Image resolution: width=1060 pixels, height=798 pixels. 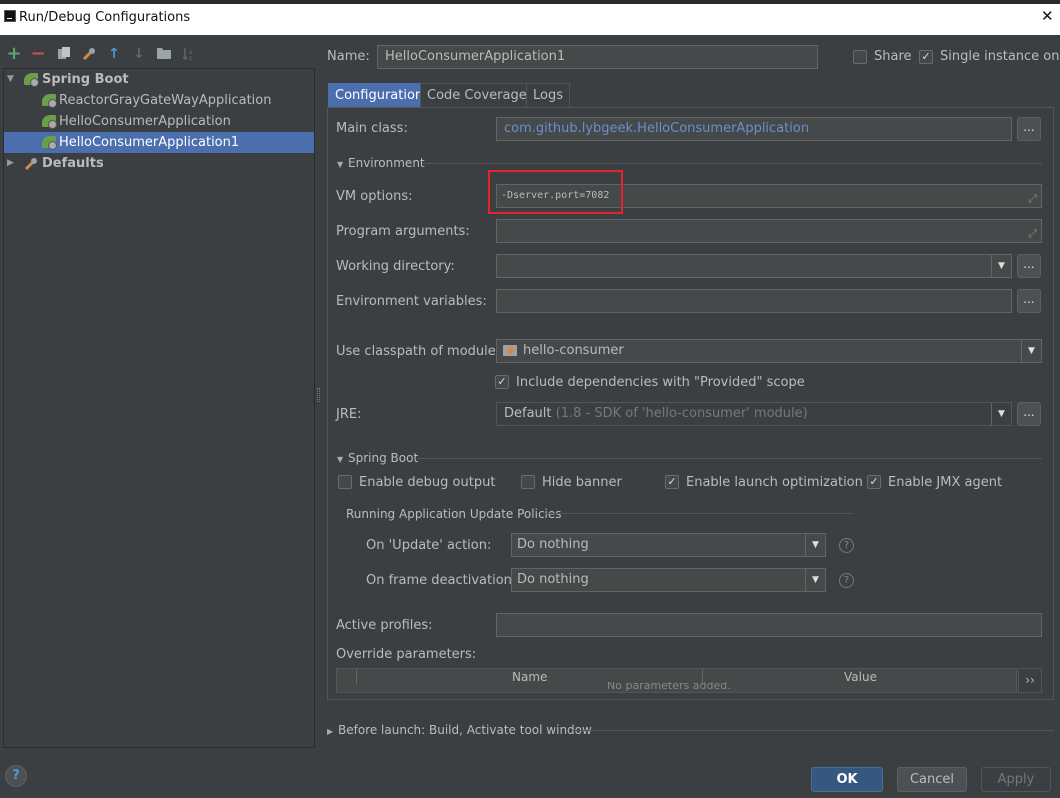 I want to click on vm-options-label: VM options:, so click(x=374, y=196).